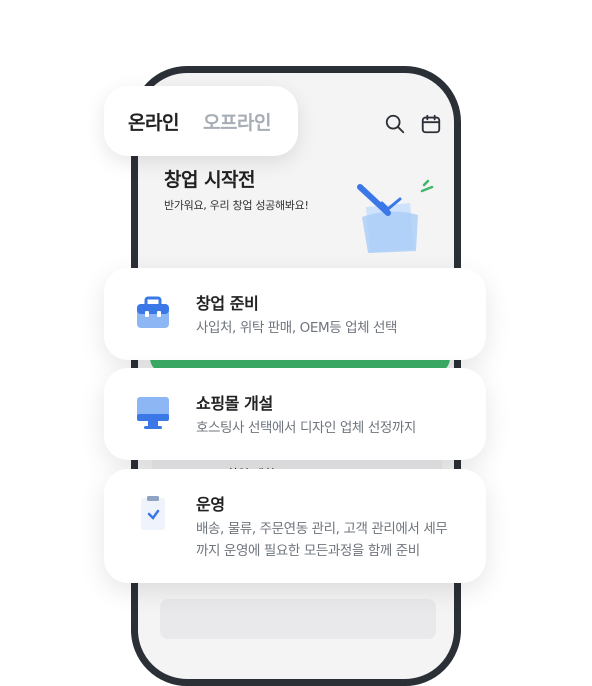 The image size is (592, 686). Describe the element at coordinates (210, 180) in the screenshot. I see `hero-title: 창업 시작전` at that location.